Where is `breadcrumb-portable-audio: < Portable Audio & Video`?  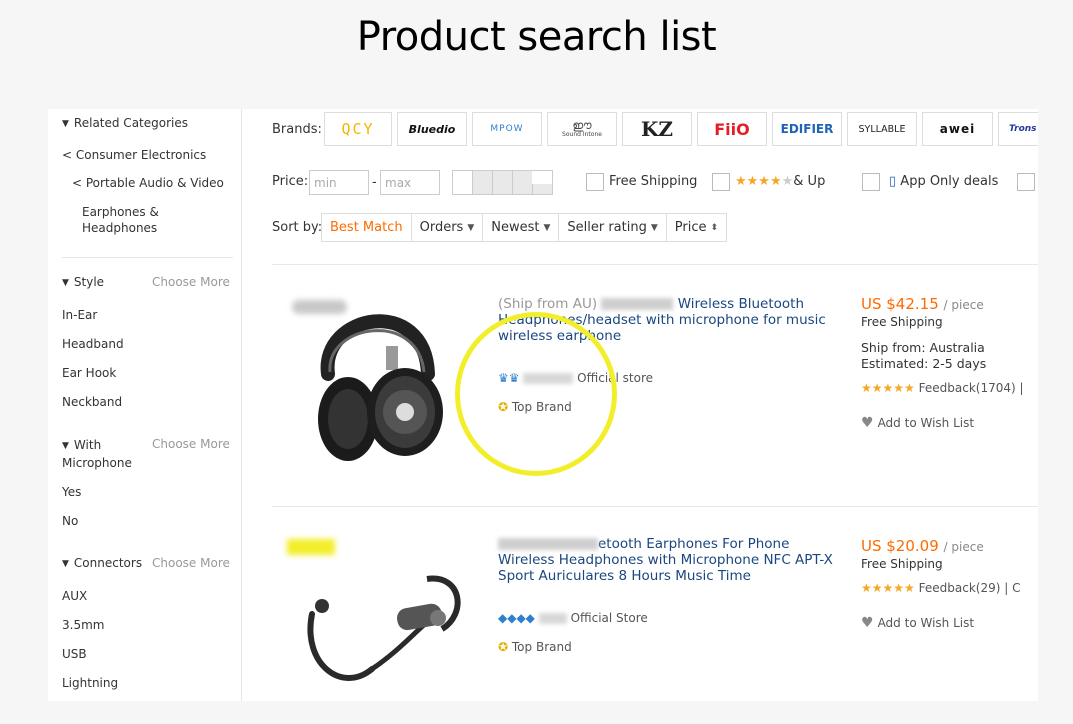 breadcrumb-portable-audio: < Portable Audio & Video is located at coordinates (148, 183).